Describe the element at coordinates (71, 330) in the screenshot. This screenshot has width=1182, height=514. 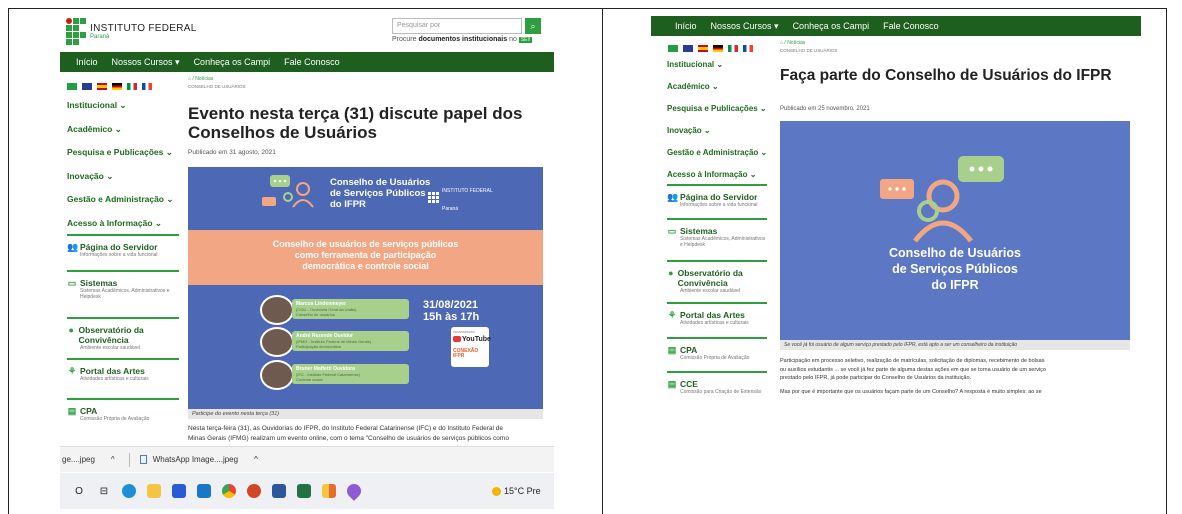
I see `chat-icon: ●` at that location.